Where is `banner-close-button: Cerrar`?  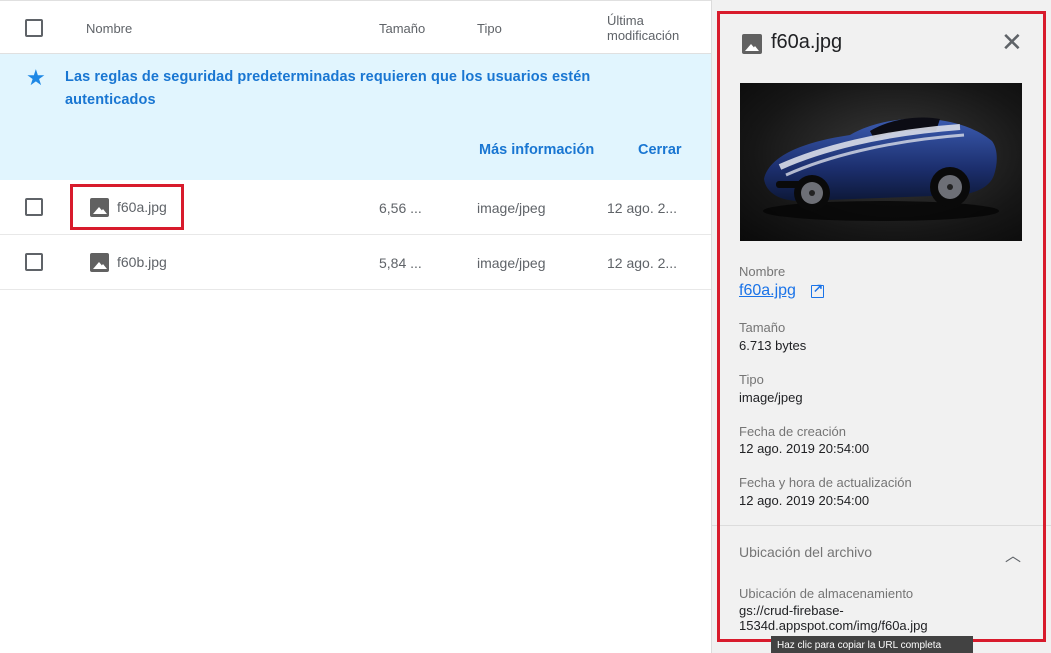
banner-close-button: Cerrar is located at coordinates (660, 150).